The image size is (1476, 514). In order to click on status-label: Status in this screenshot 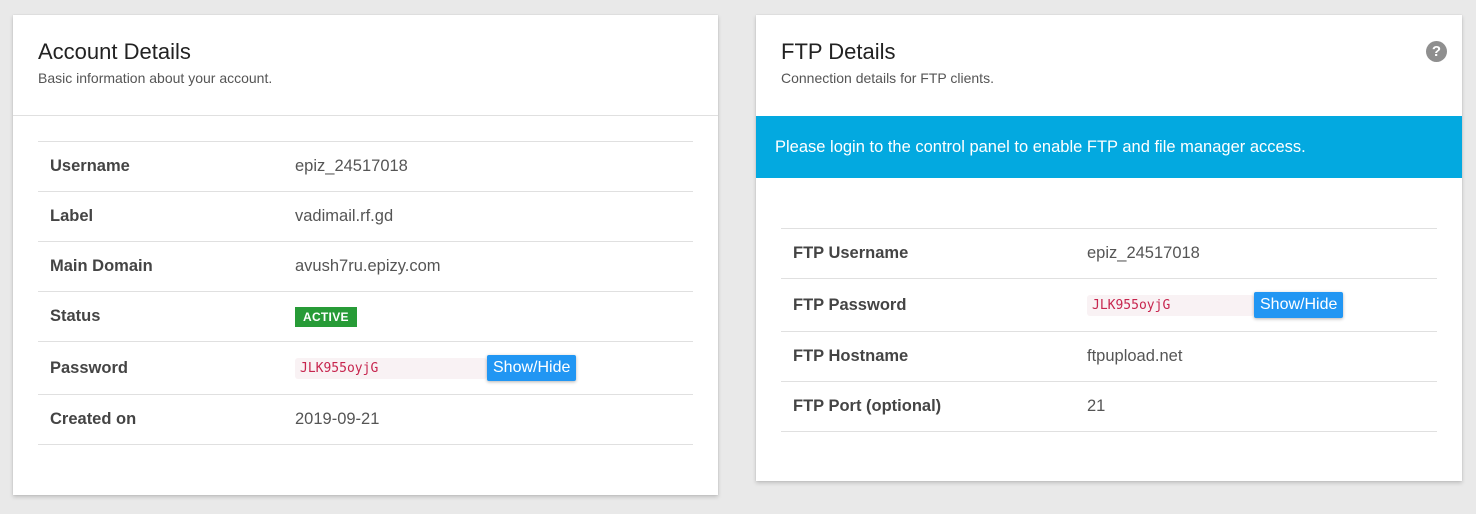, I will do `click(75, 316)`.